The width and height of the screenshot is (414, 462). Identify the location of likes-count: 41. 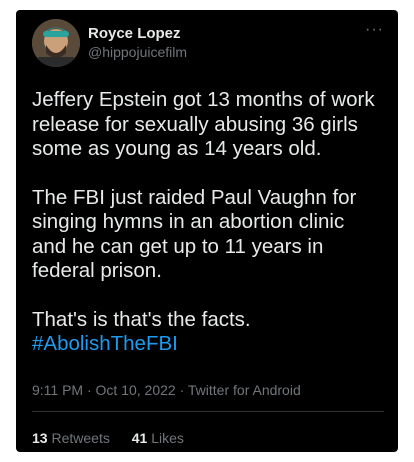
(139, 438).